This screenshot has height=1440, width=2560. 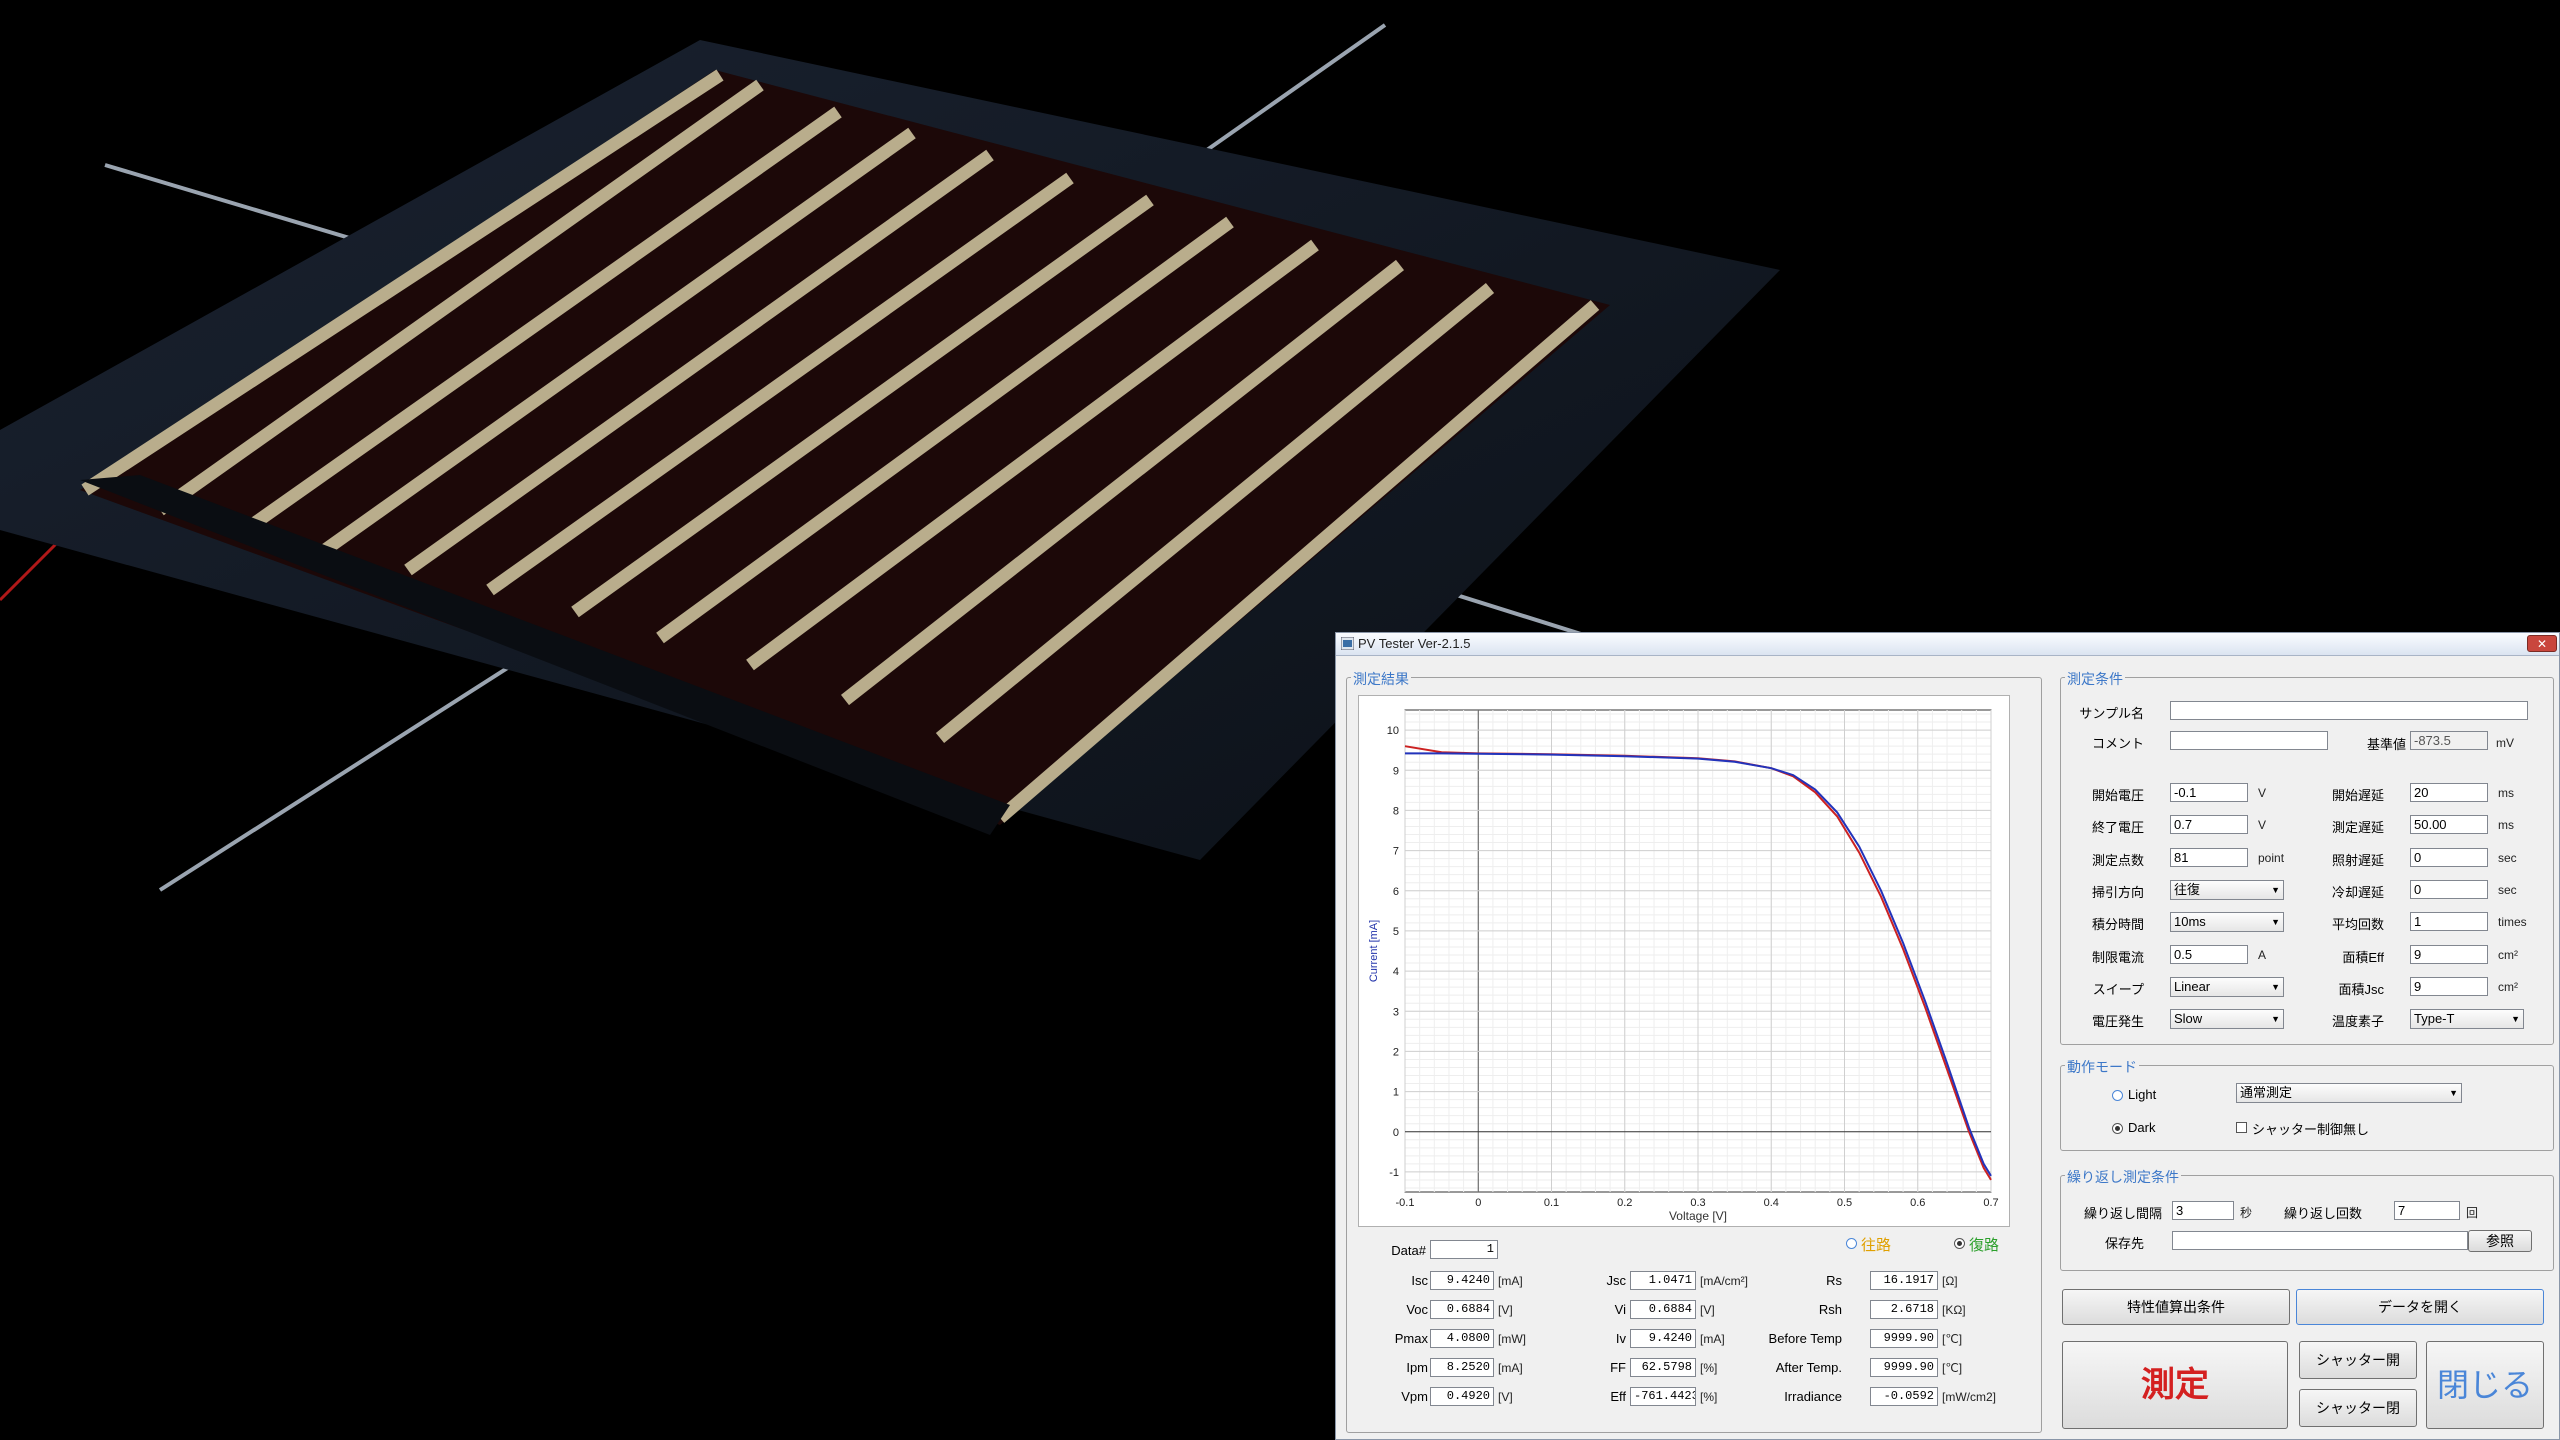 I want to click on light-label: Light, so click(x=2142, y=1094).